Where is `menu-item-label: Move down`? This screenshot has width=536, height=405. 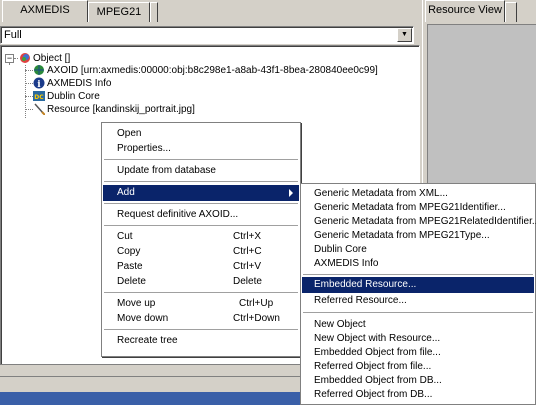 menu-item-label: Move down is located at coordinates (143, 318).